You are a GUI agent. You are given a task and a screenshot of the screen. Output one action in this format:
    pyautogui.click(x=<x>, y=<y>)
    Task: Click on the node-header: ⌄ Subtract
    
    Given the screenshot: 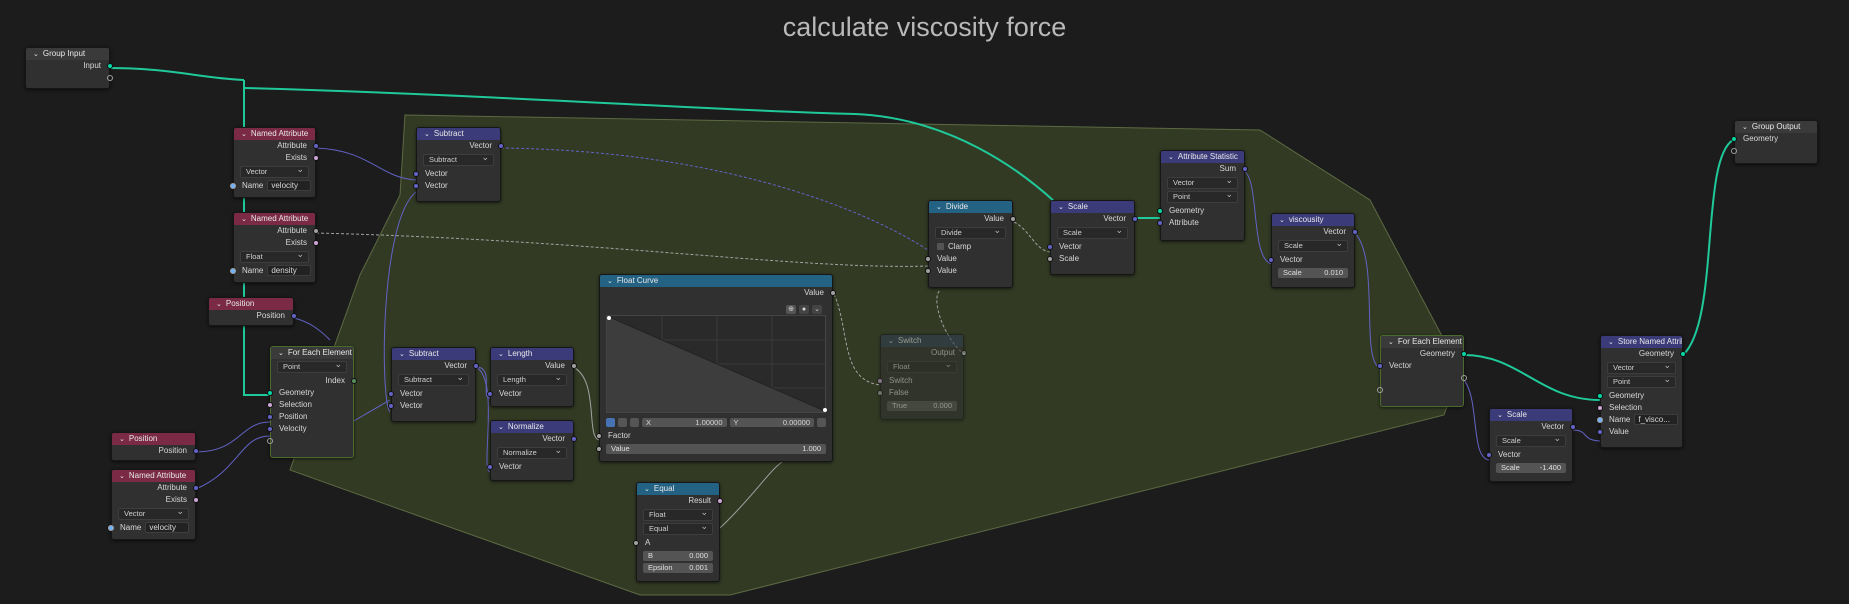 What is the action you would take?
    pyautogui.click(x=433, y=354)
    